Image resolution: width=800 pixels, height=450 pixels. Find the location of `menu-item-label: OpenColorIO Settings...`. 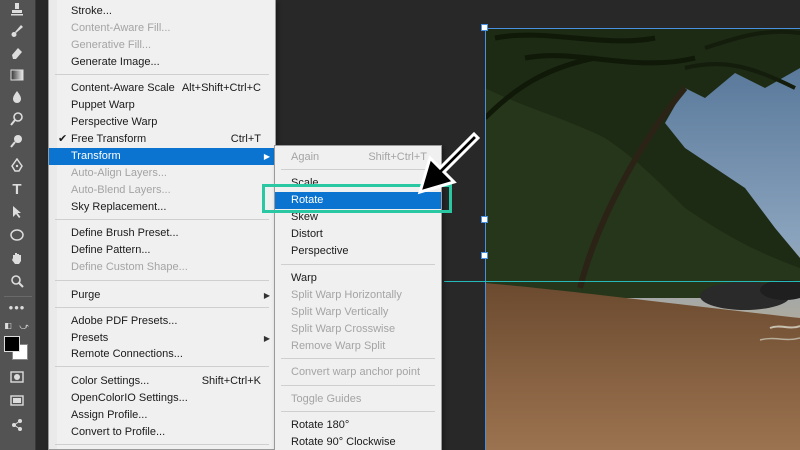

menu-item-label: OpenColorIO Settings... is located at coordinates (129, 398).